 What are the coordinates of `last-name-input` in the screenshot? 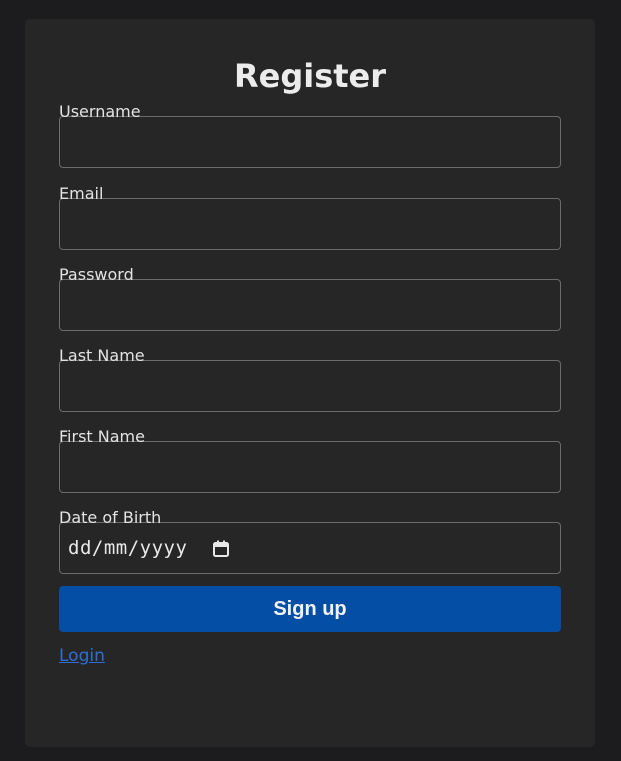 It's located at (310, 386).